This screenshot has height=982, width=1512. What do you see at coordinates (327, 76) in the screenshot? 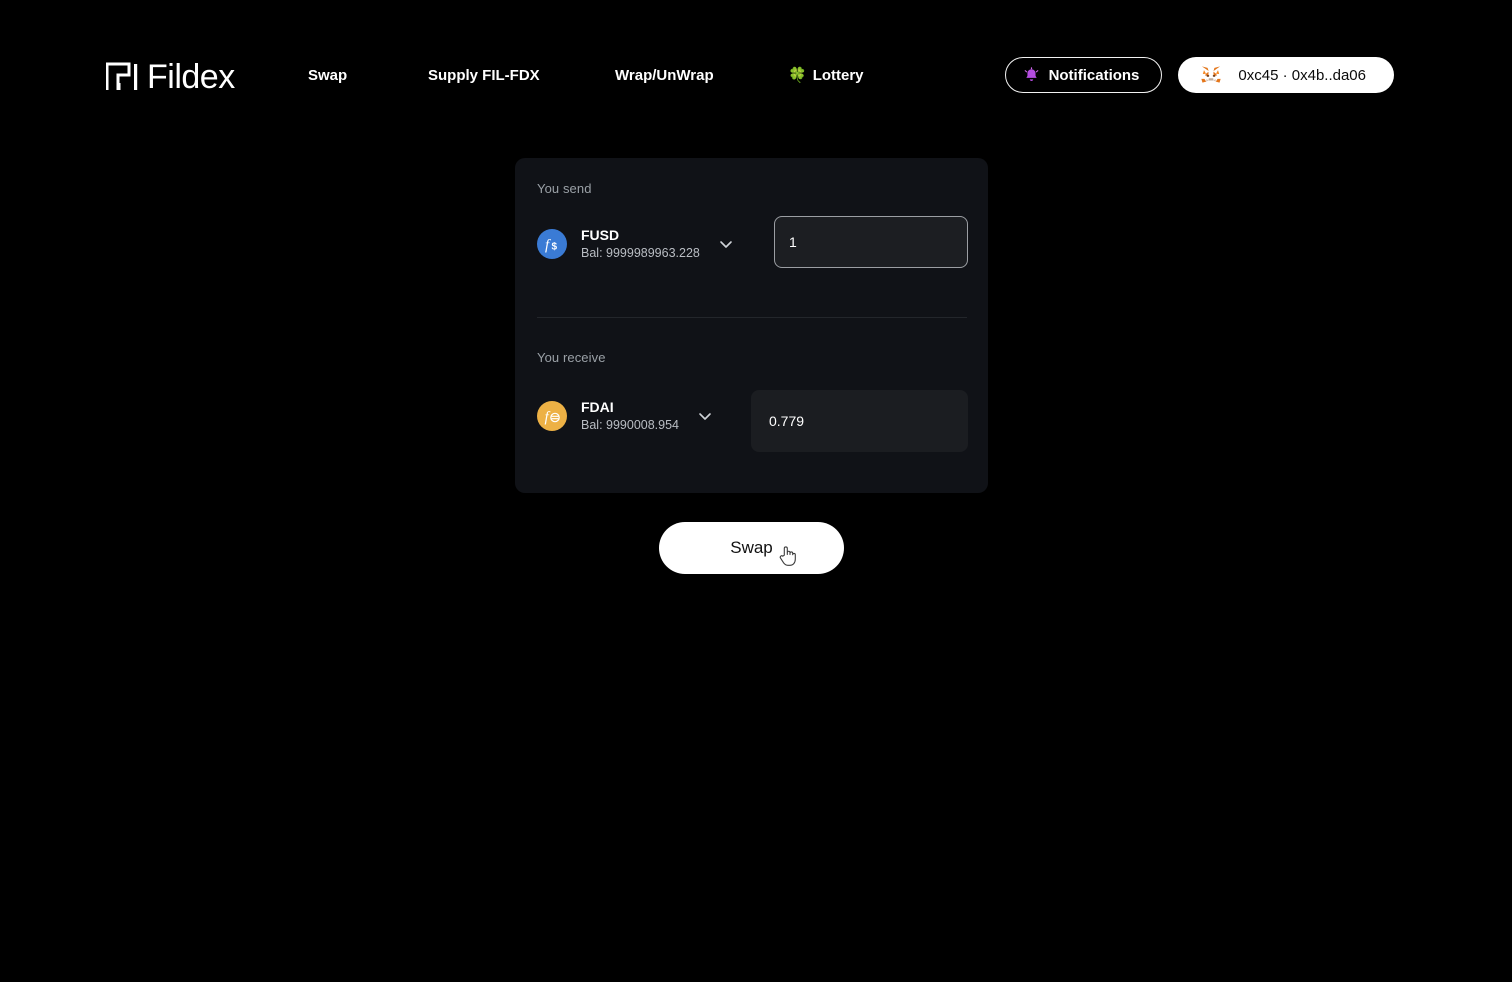
I see `nav-item-swap: Swap` at bounding box center [327, 76].